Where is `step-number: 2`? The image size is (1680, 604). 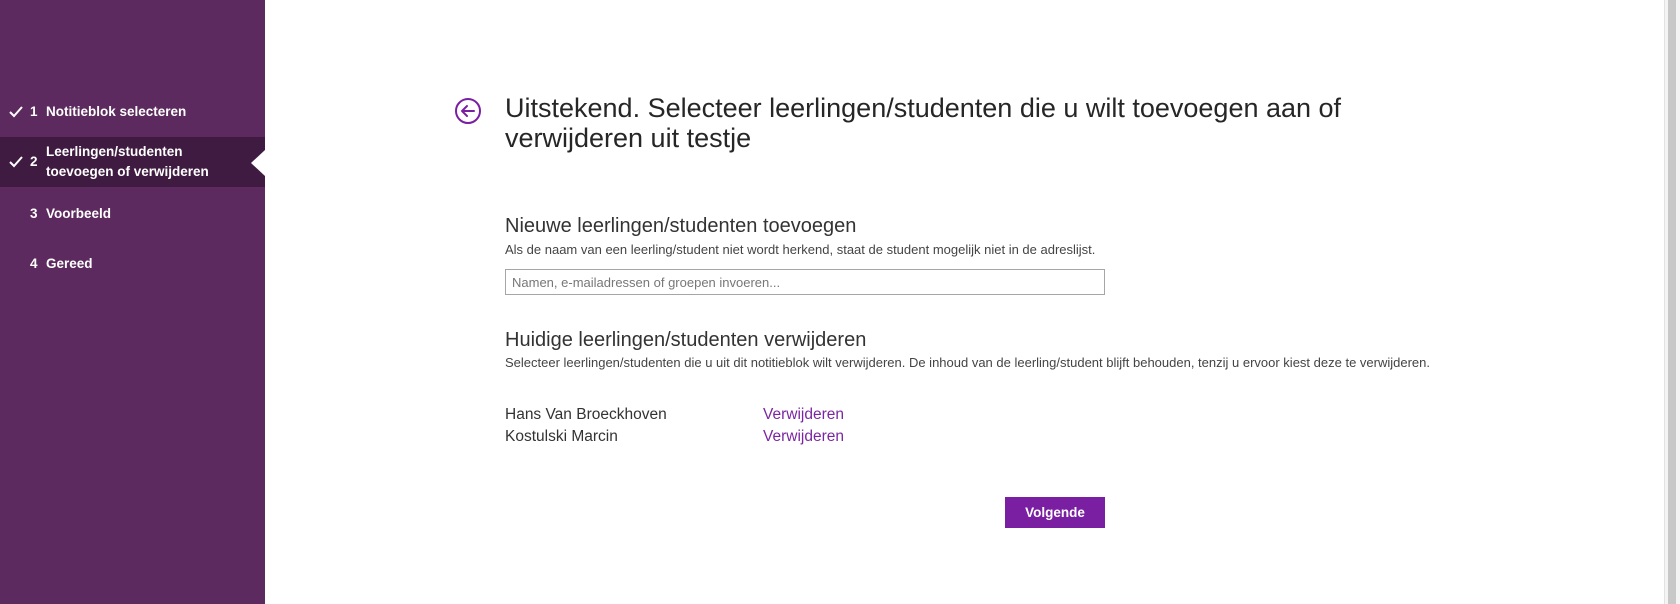 step-number: 2 is located at coordinates (34, 161).